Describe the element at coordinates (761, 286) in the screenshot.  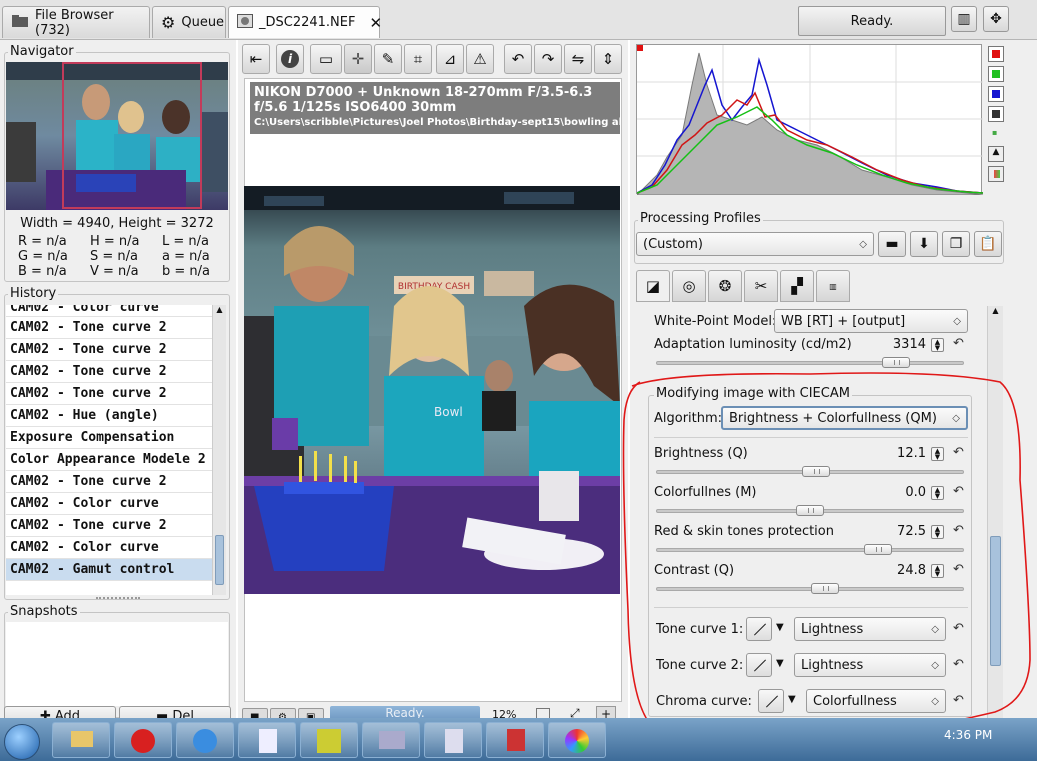
I see `tab-transform: ✂` at that location.